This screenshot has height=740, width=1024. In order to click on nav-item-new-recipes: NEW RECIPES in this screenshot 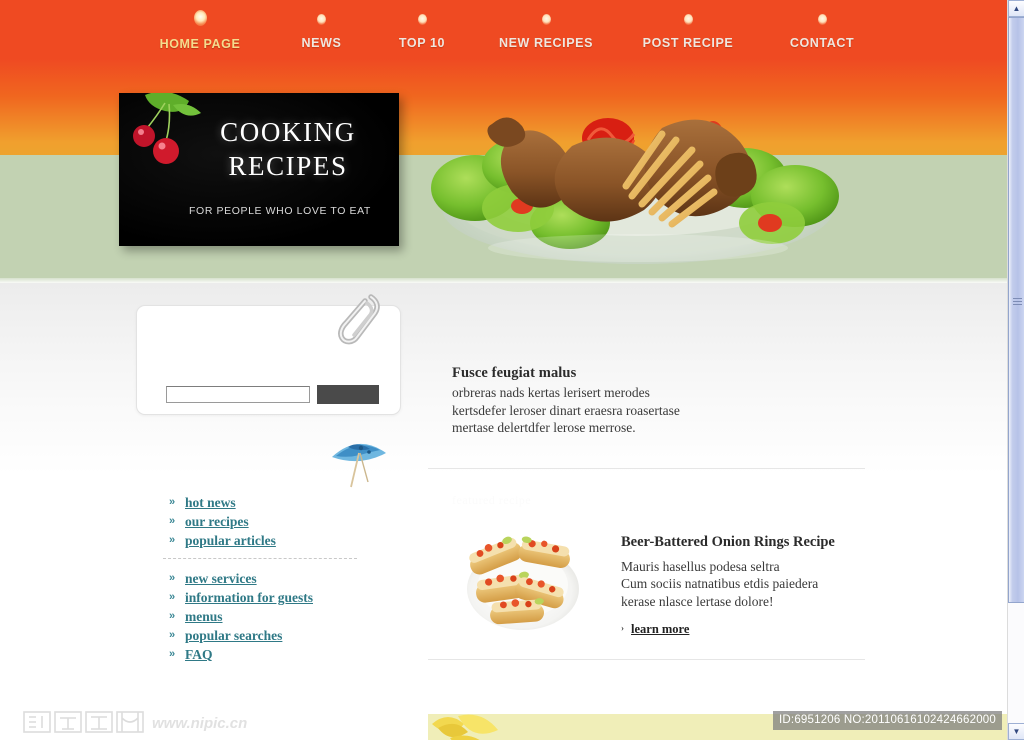, I will do `click(546, 29)`.